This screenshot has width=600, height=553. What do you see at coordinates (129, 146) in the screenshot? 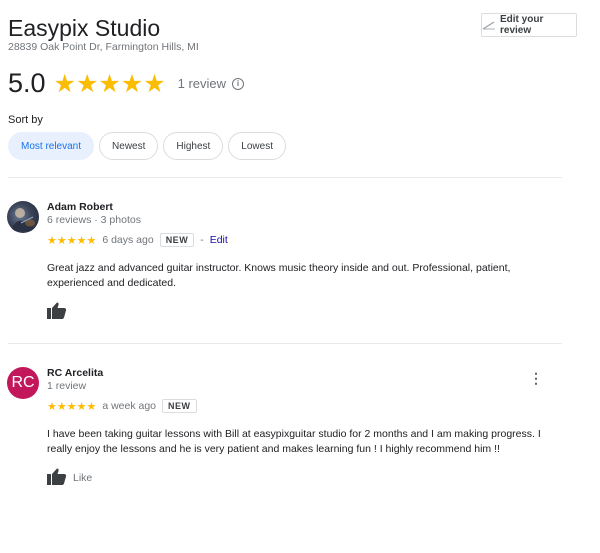
I see `sort-chip-newest: Newest` at bounding box center [129, 146].